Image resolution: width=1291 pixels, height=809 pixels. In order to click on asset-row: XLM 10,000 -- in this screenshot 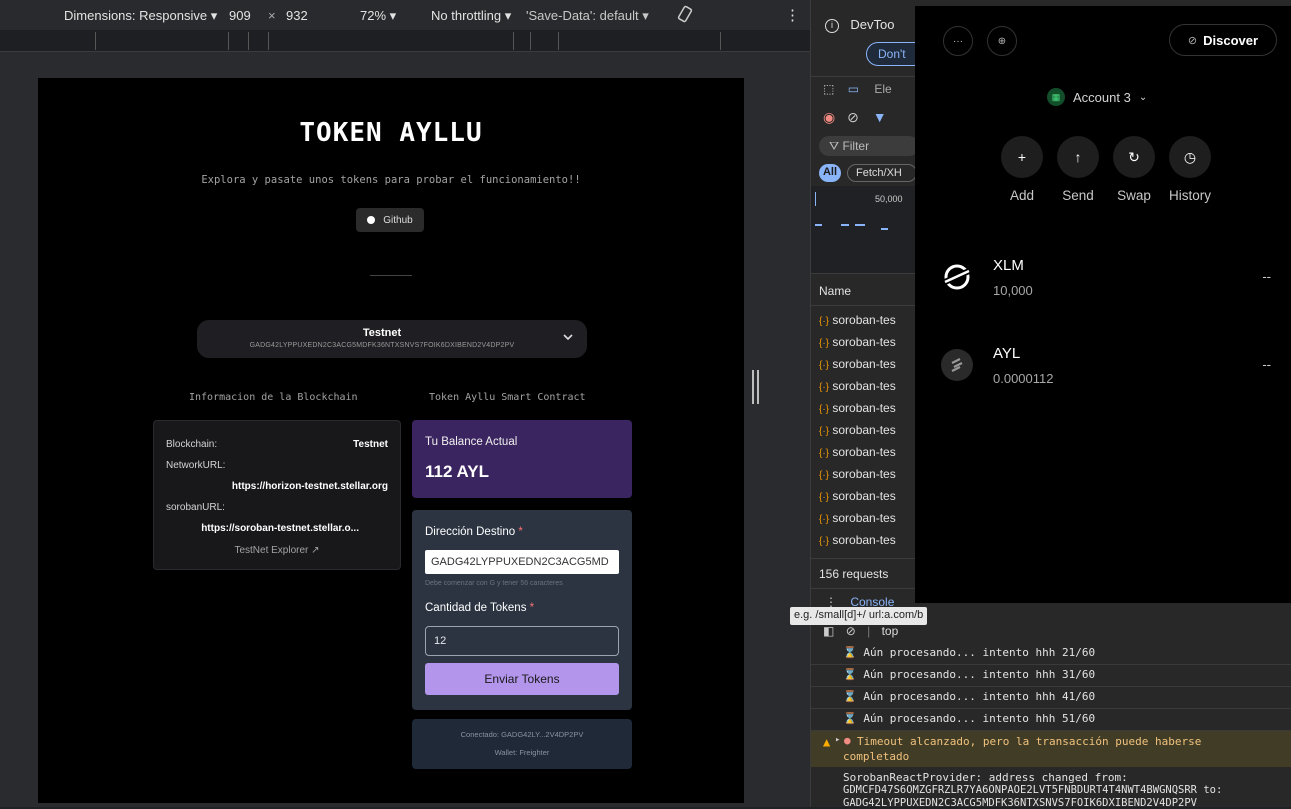, I will do `click(1111, 282)`.